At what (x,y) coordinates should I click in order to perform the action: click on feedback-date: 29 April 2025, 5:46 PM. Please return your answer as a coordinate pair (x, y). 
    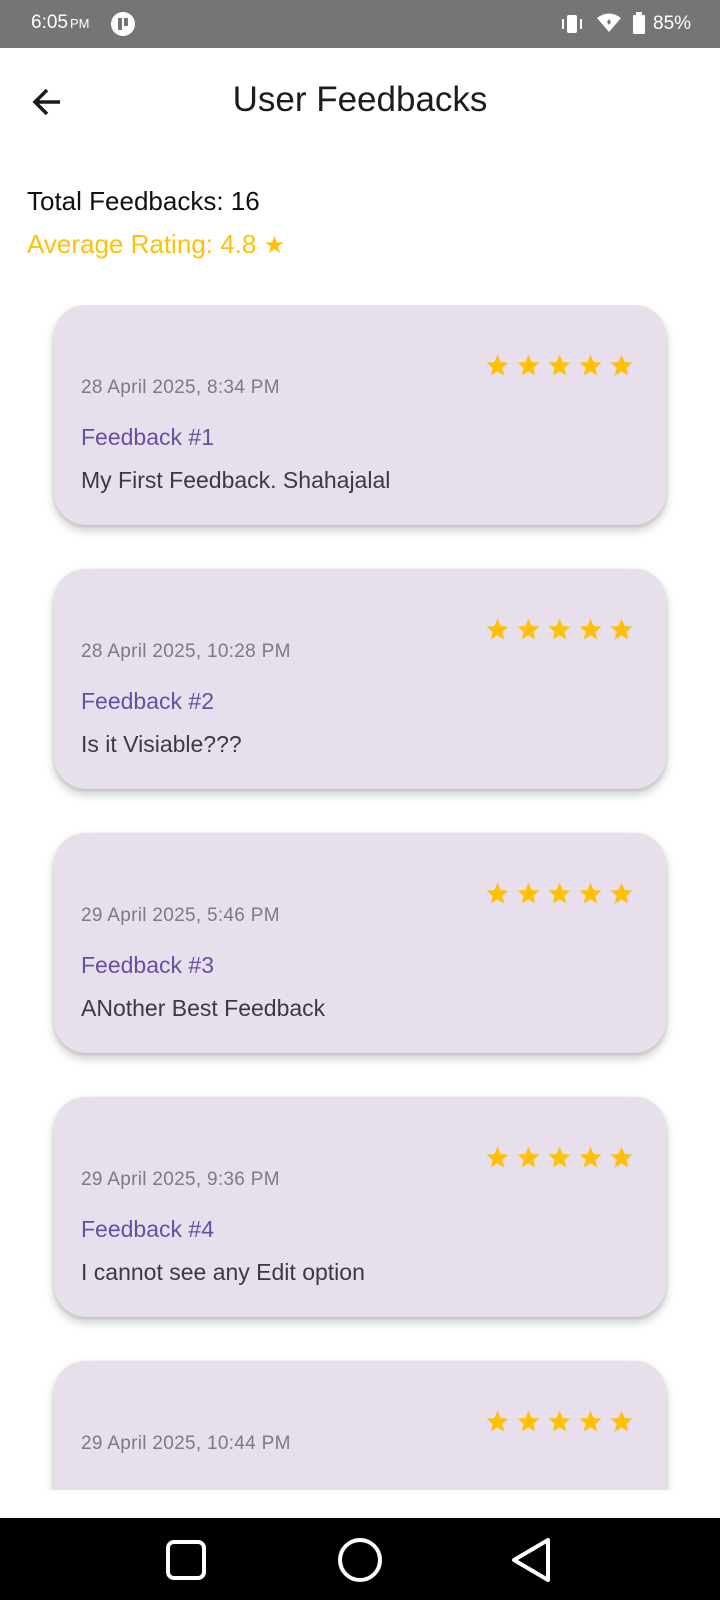
    Looking at the image, I should click on (180, 915).